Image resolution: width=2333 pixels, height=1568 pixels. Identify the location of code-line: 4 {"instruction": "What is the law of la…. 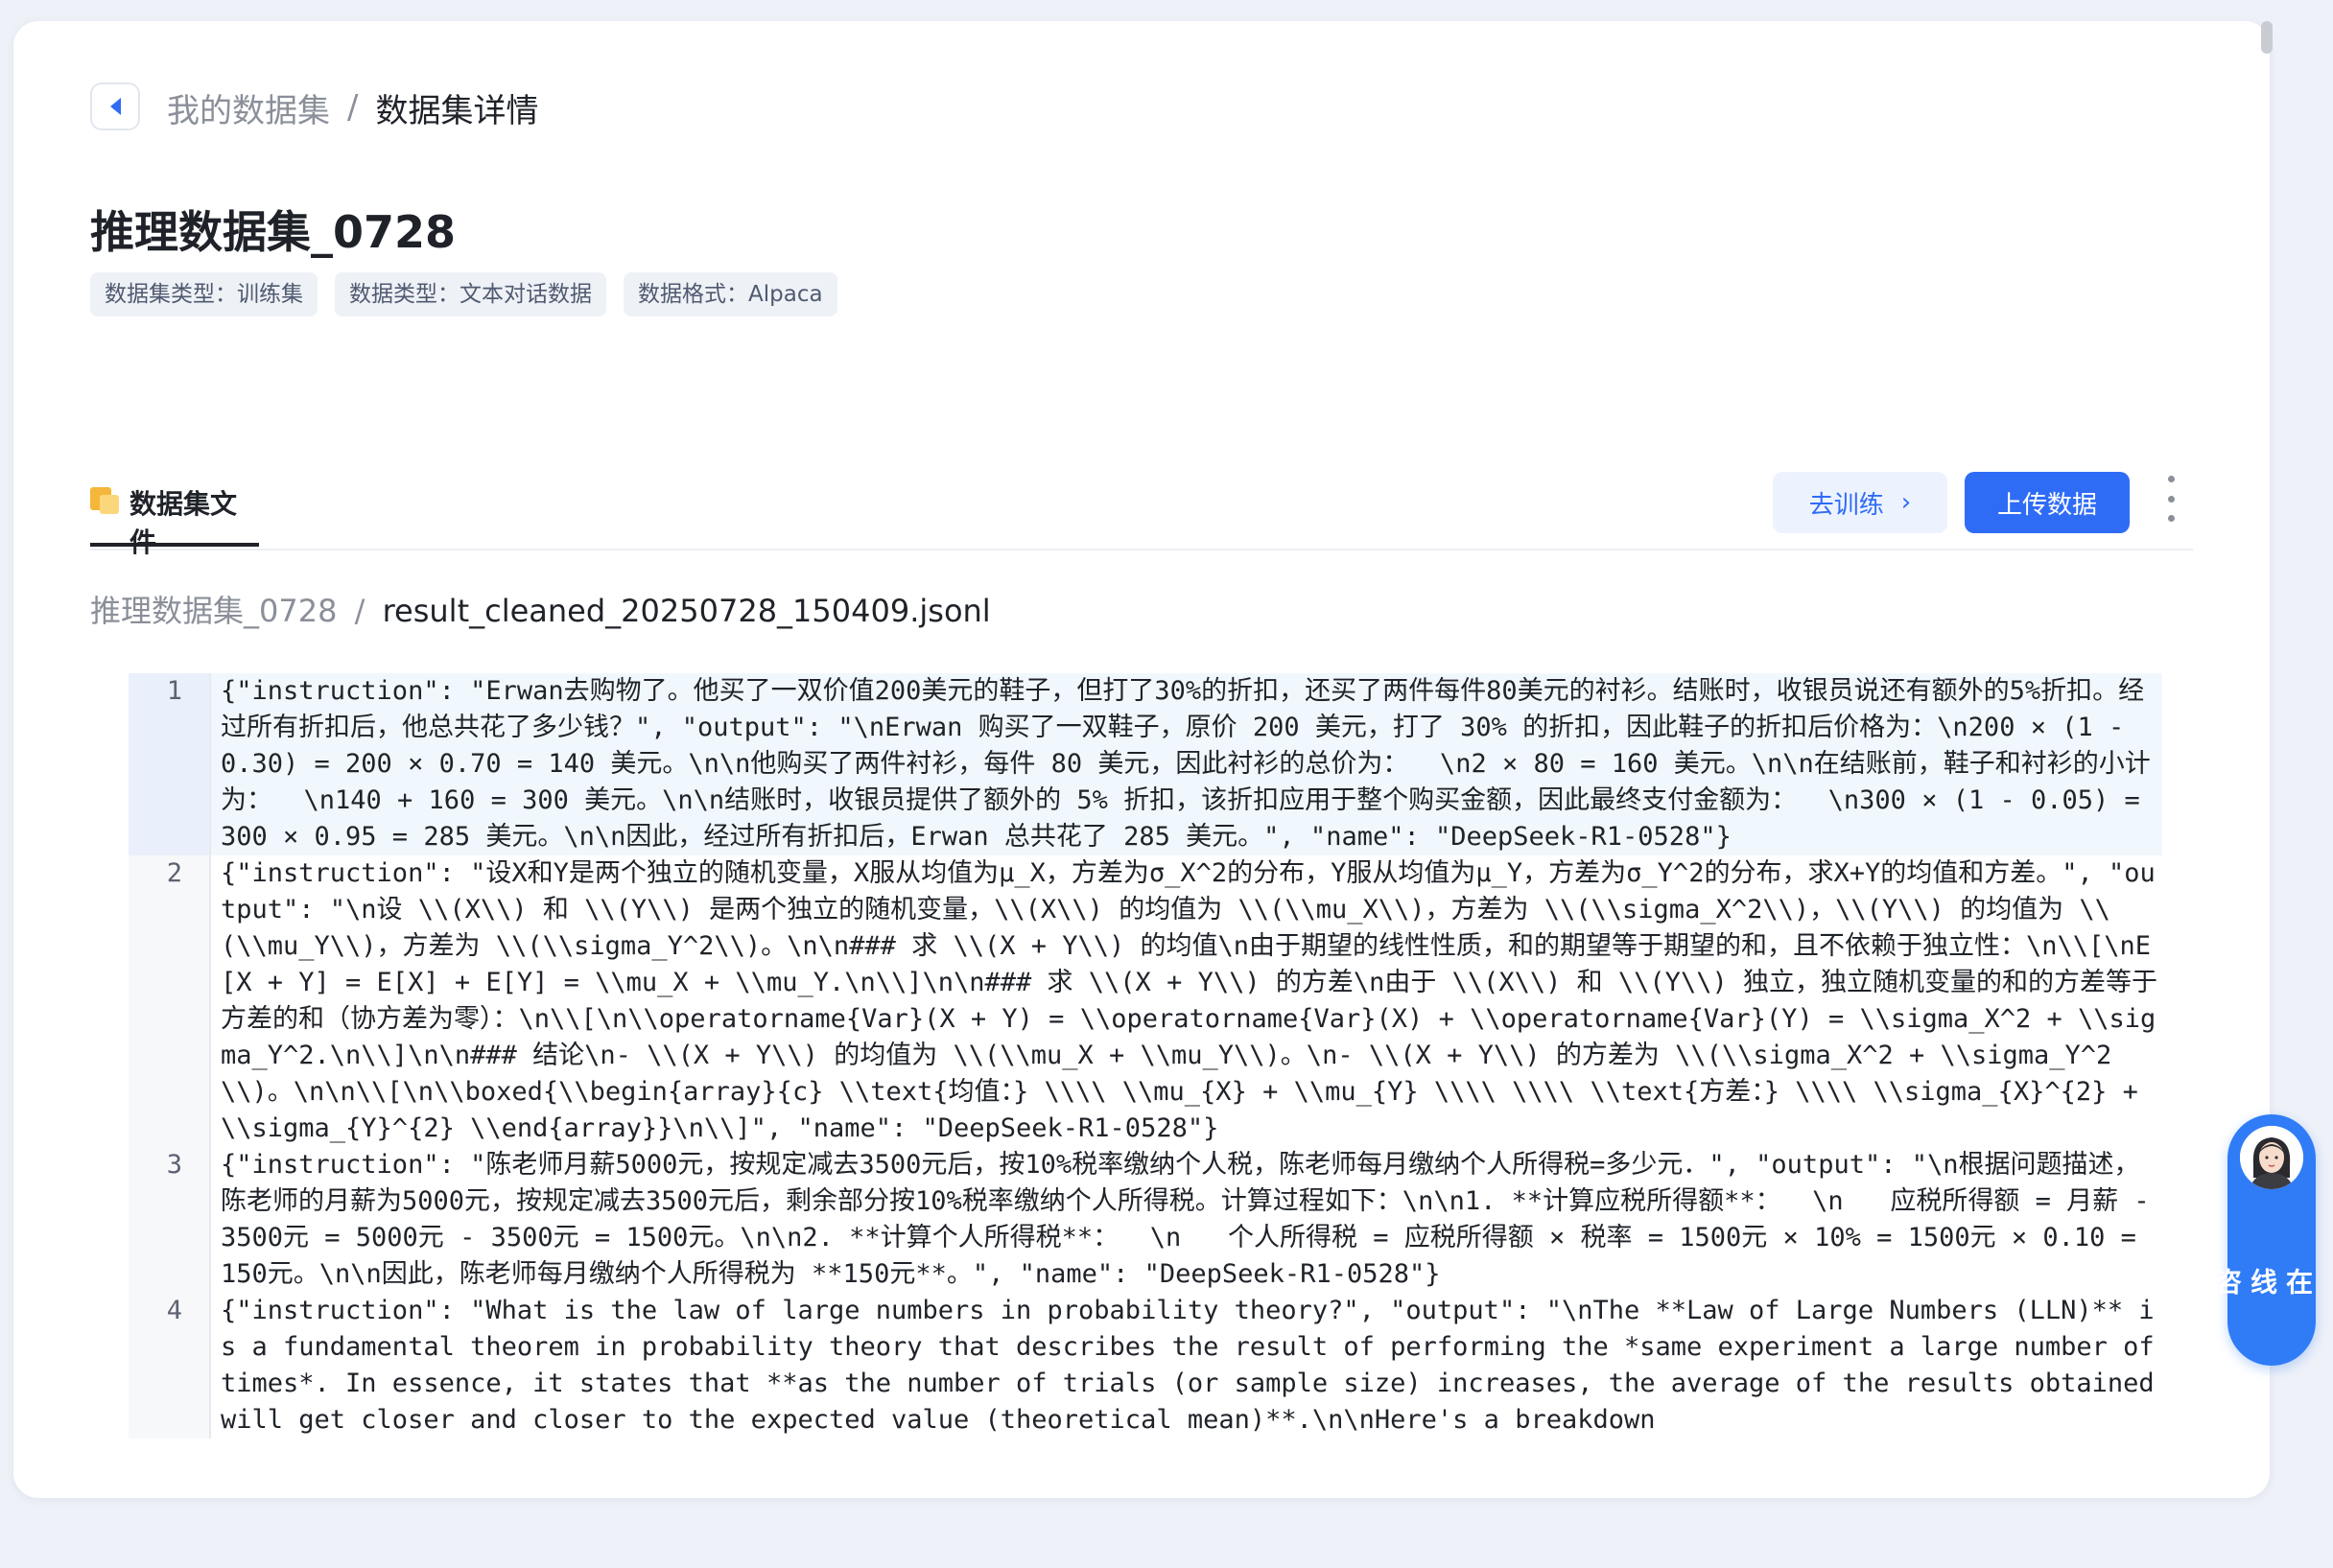
(1145, 1366).